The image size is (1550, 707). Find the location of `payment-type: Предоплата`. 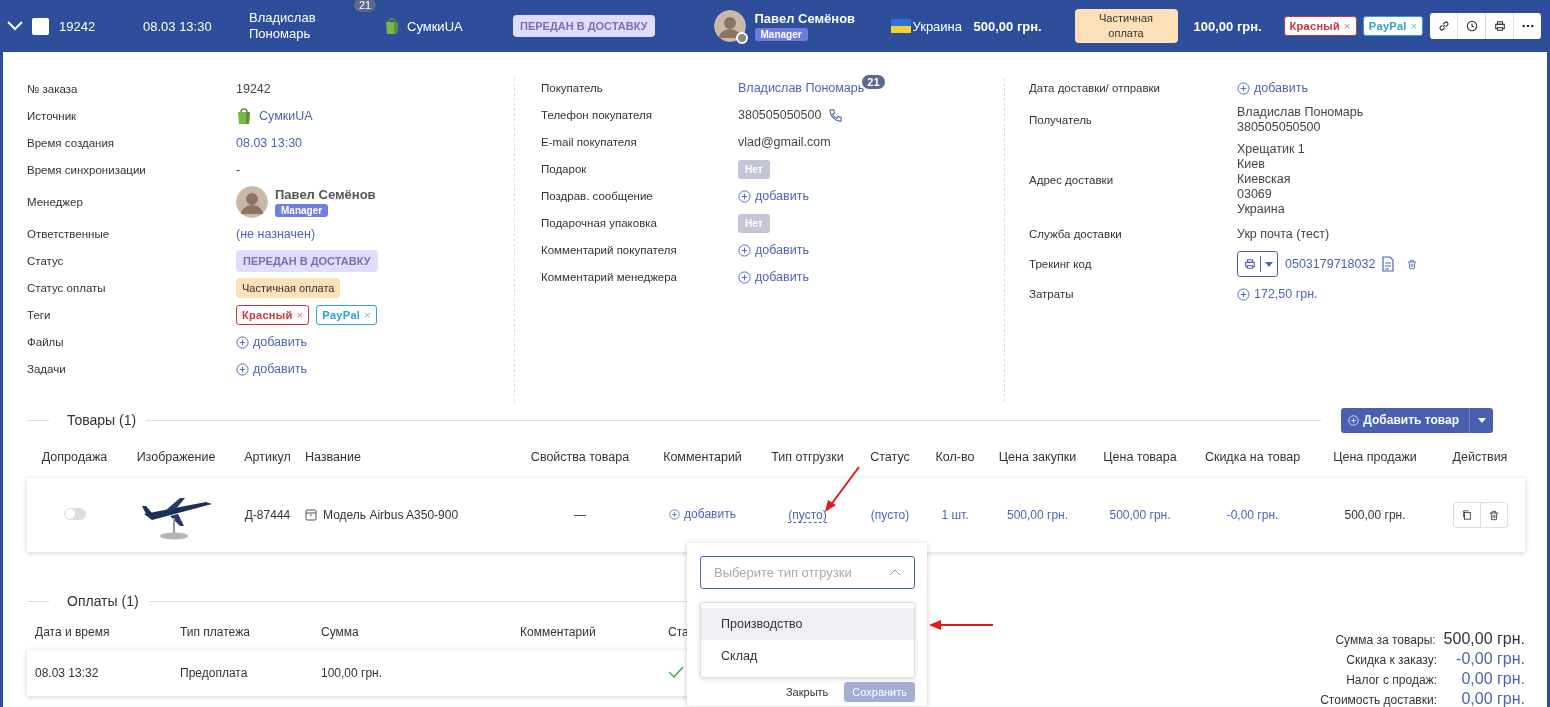

payment-type: Предоплата is located at coordinates (214, 673).